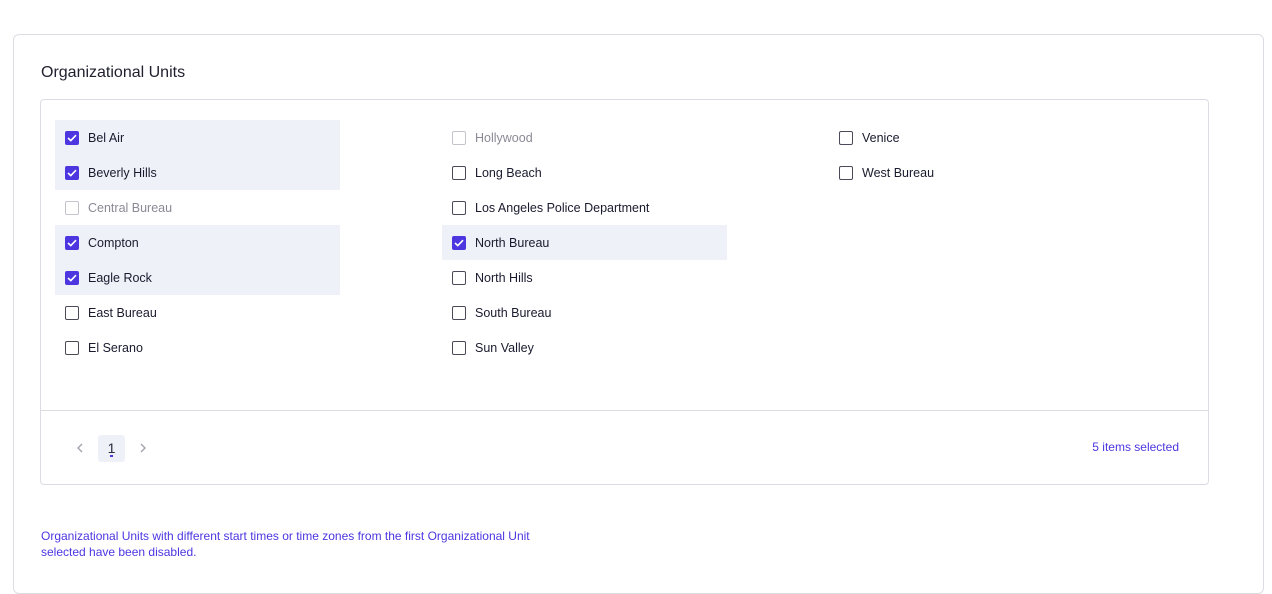 Image resolution: width=1272 pixels, height=594 pixels. Describe the element at coordinates (504, 137) in the screenshot. I see `org-unit-label: Hollywood` at that location.